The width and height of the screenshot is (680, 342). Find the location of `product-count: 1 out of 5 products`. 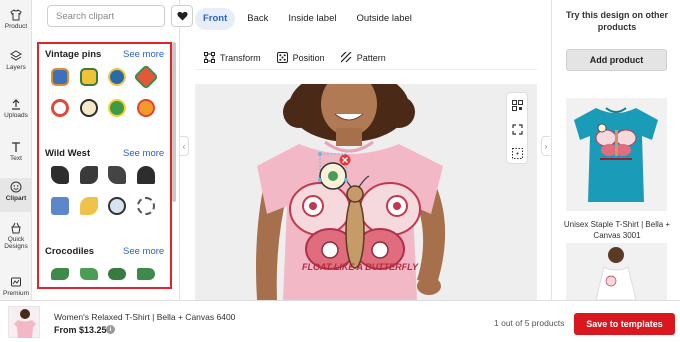

product-count: 1 out of 5 products is located at coordinates (529, 323).